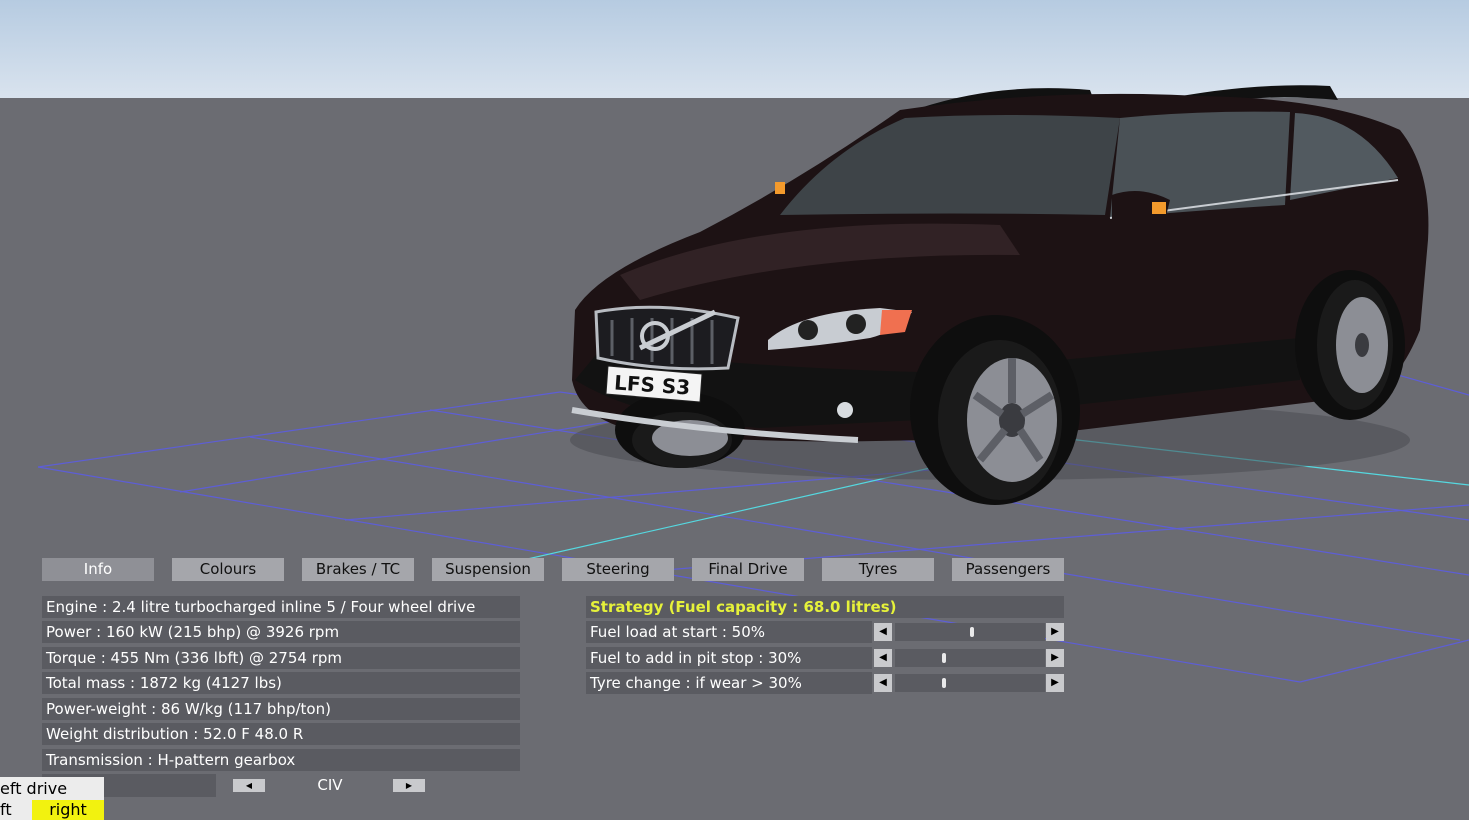  I want to click on drive-side-popup-title: eft drive, so click(52, 788).